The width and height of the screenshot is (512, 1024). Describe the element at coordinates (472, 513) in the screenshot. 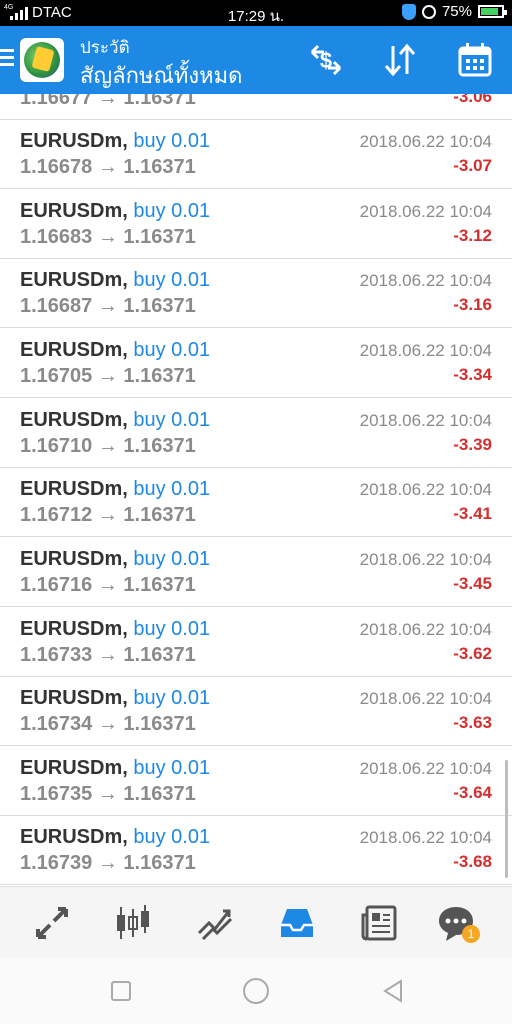

I see `trade-profit: -3.41` at that location.